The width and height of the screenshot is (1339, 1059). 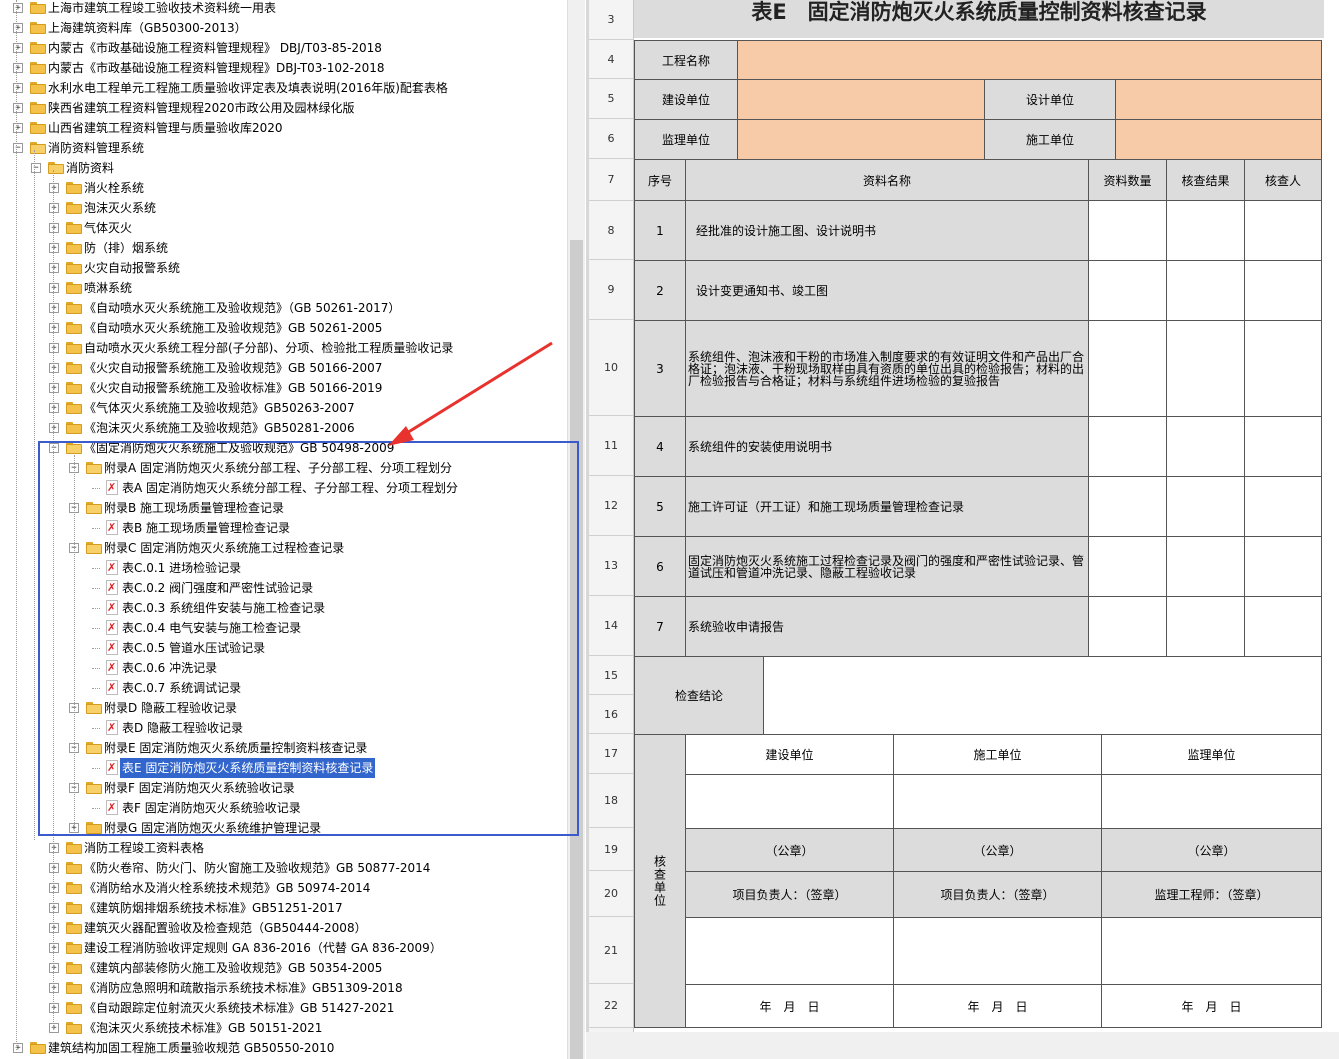 I want to click on tree-item-label: 附录G 固定消防炮灭火系统维护管理记录, so click(x=212, y=828).